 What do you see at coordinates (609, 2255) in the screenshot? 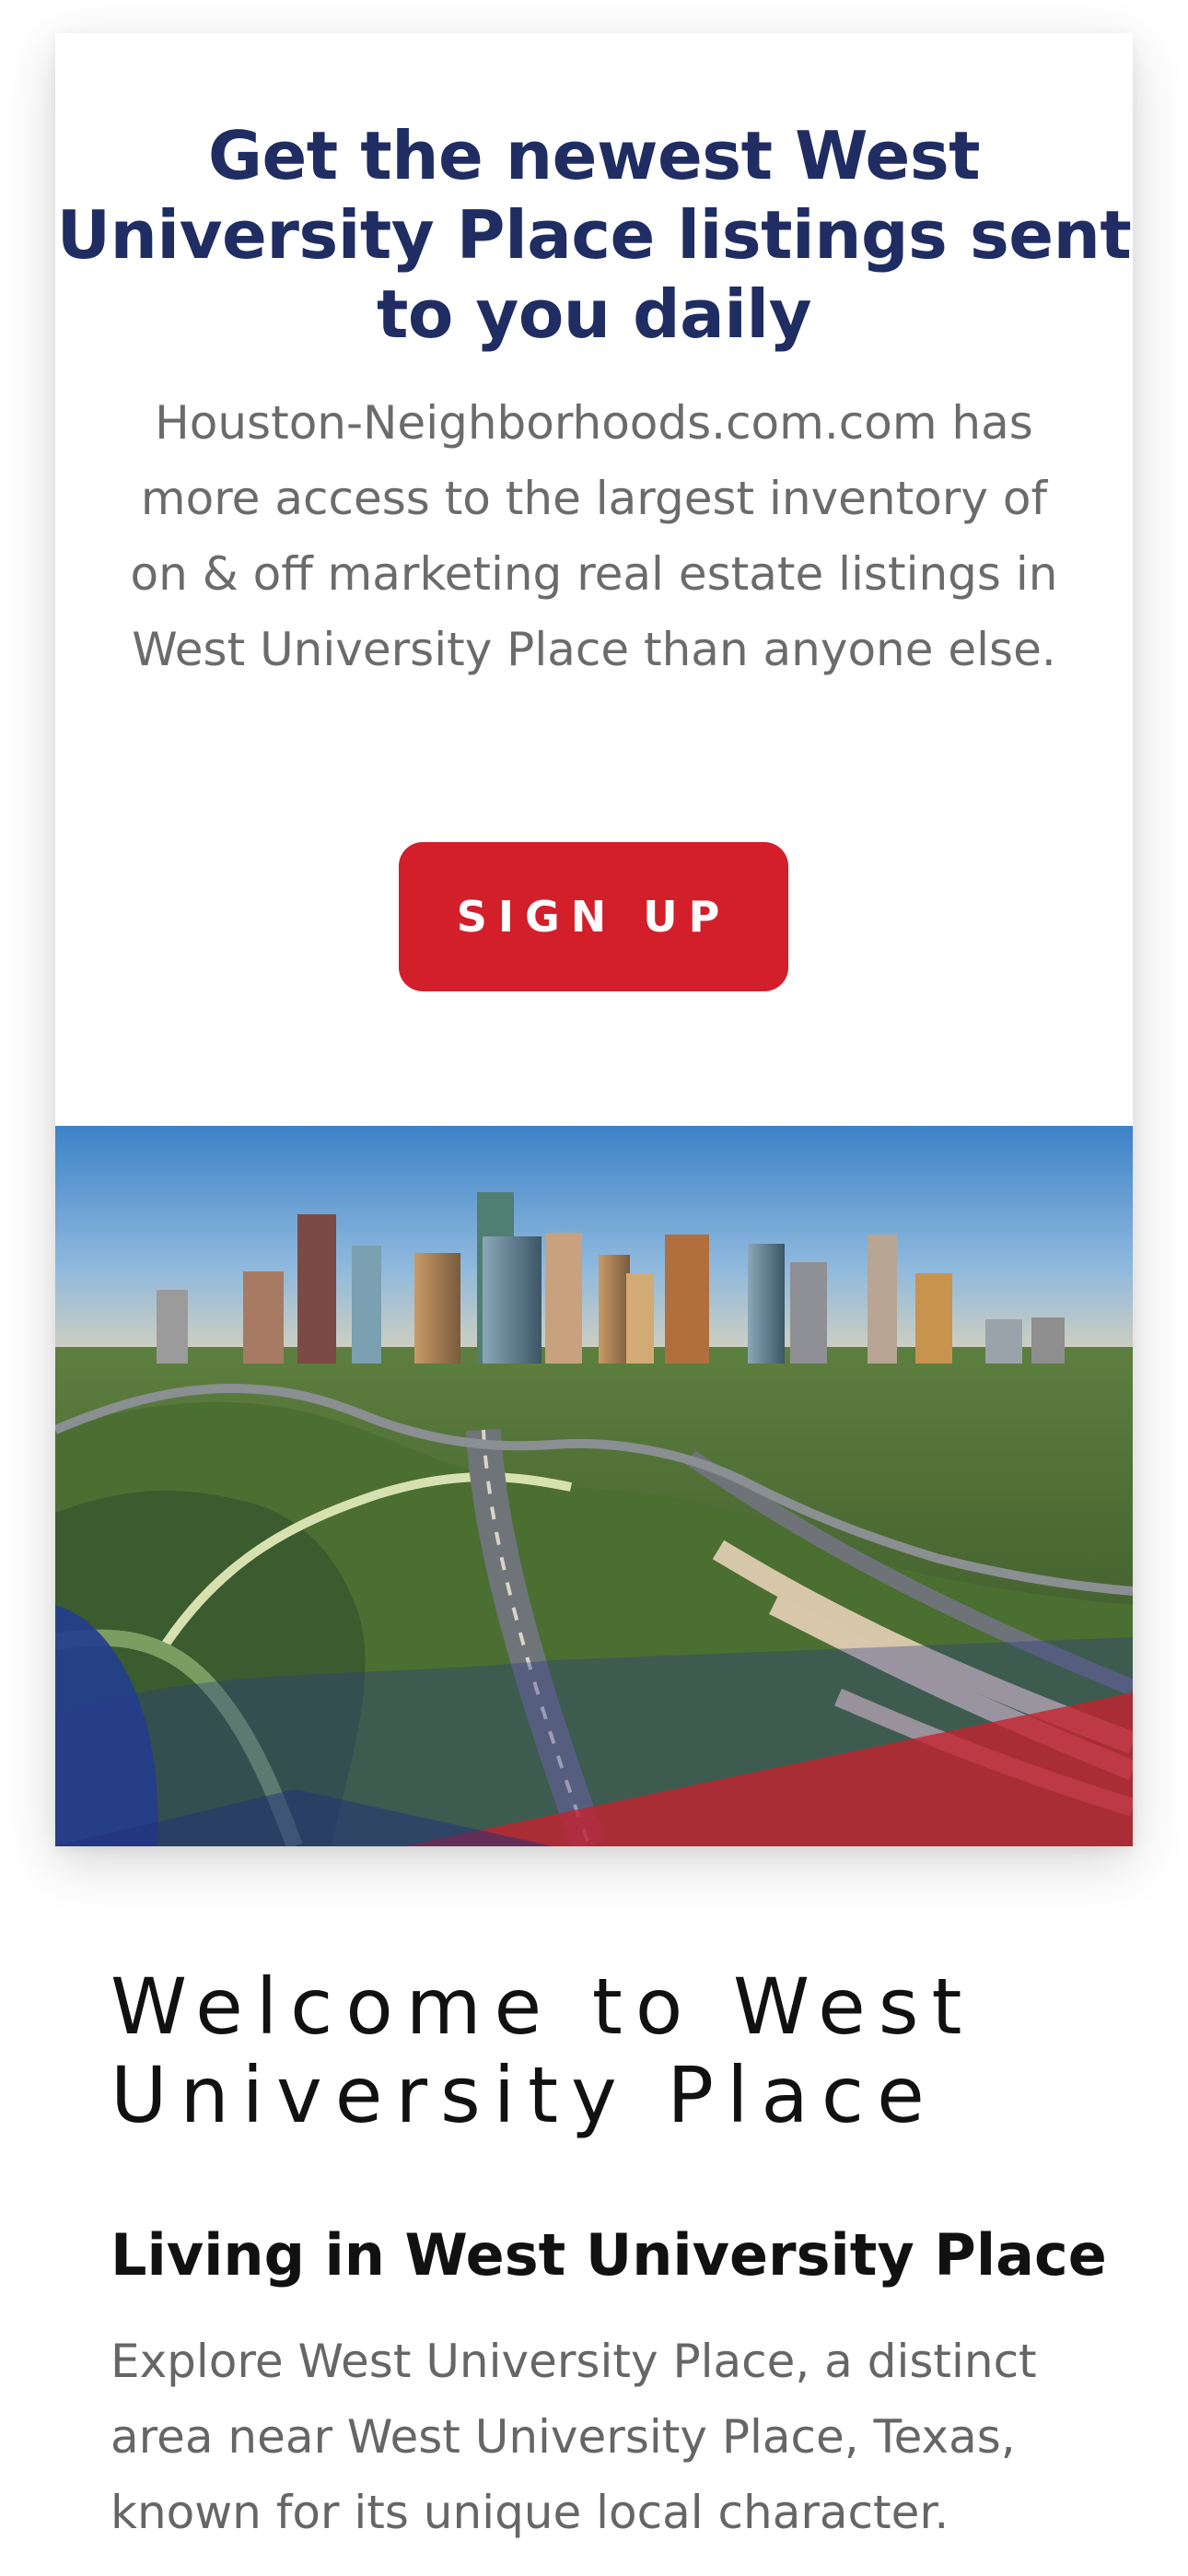
I see `living-subheading: Living in West University Place` at bounding box center [609, 2255].